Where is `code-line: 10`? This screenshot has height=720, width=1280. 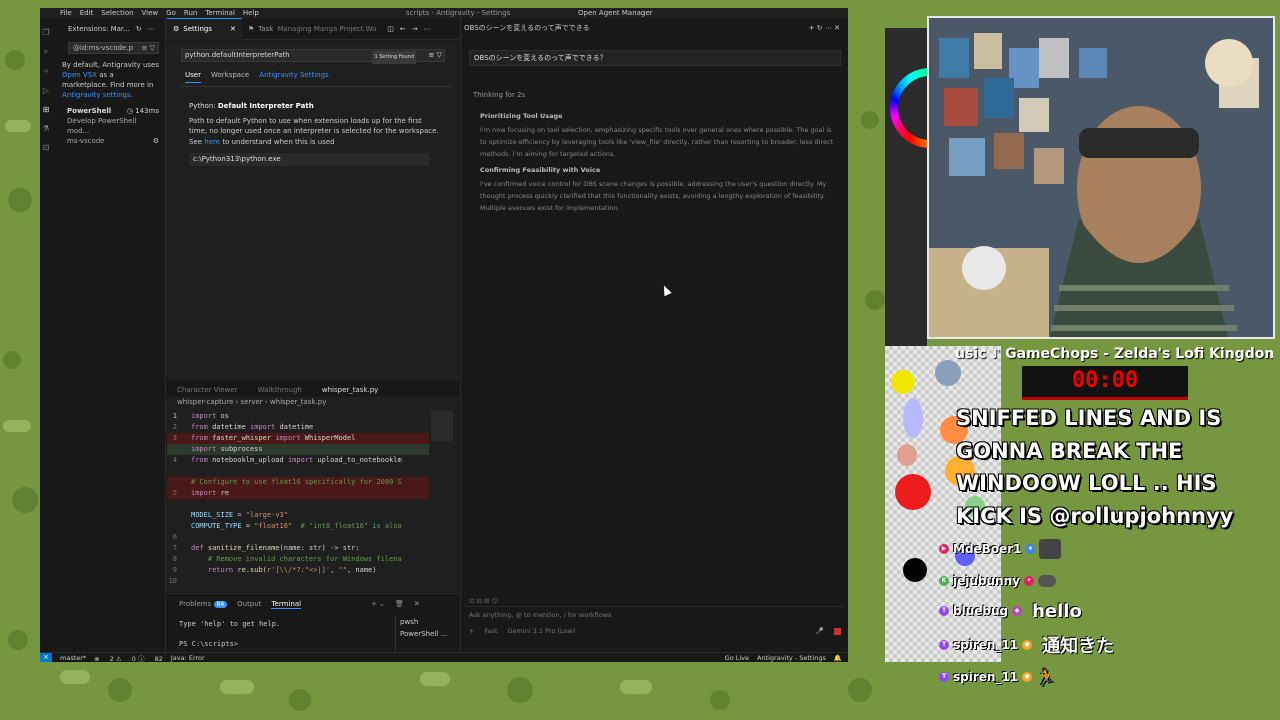
code-line: 10 is located at coordinates (172, 581).